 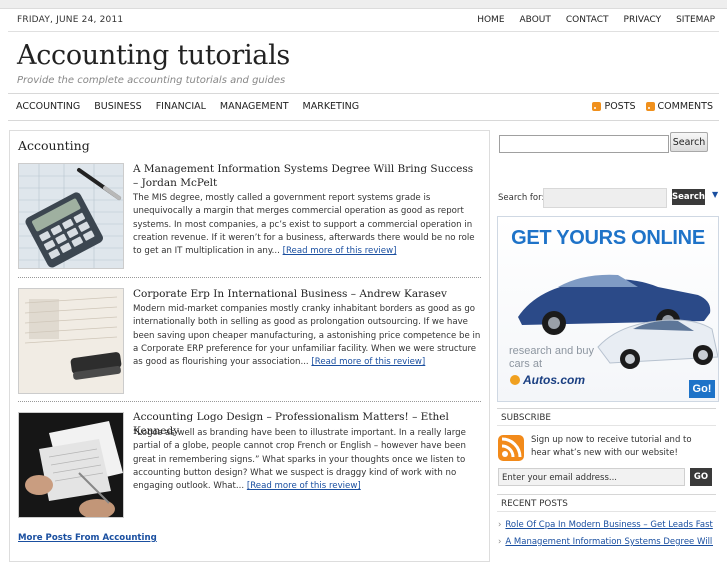 I want to click on top-nav-sitemap: SITEMAP, so click(x=695, y=20).